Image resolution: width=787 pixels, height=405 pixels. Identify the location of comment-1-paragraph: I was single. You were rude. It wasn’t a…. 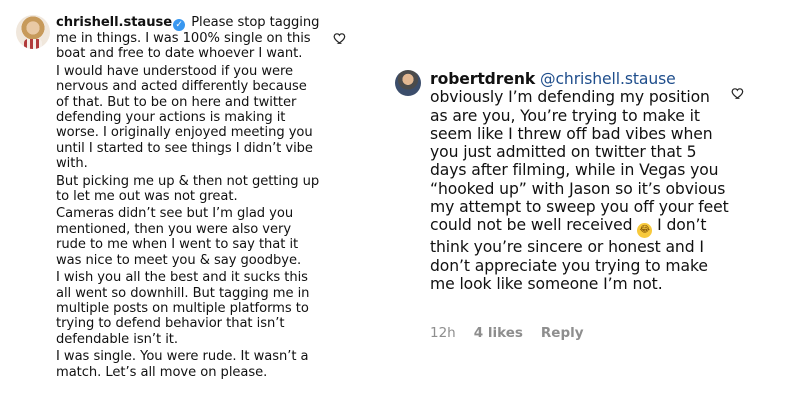
(182, 364).